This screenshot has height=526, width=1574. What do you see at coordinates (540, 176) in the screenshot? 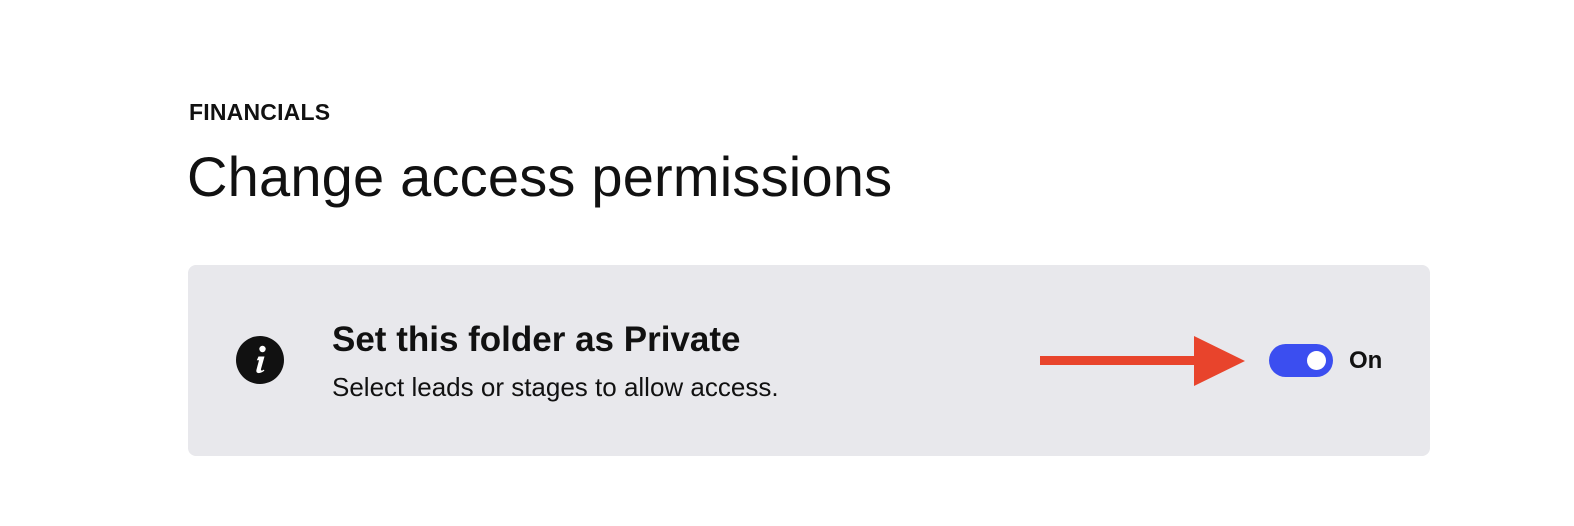
I see `page-title: Change access permissions` at bounding box center [540, 176].